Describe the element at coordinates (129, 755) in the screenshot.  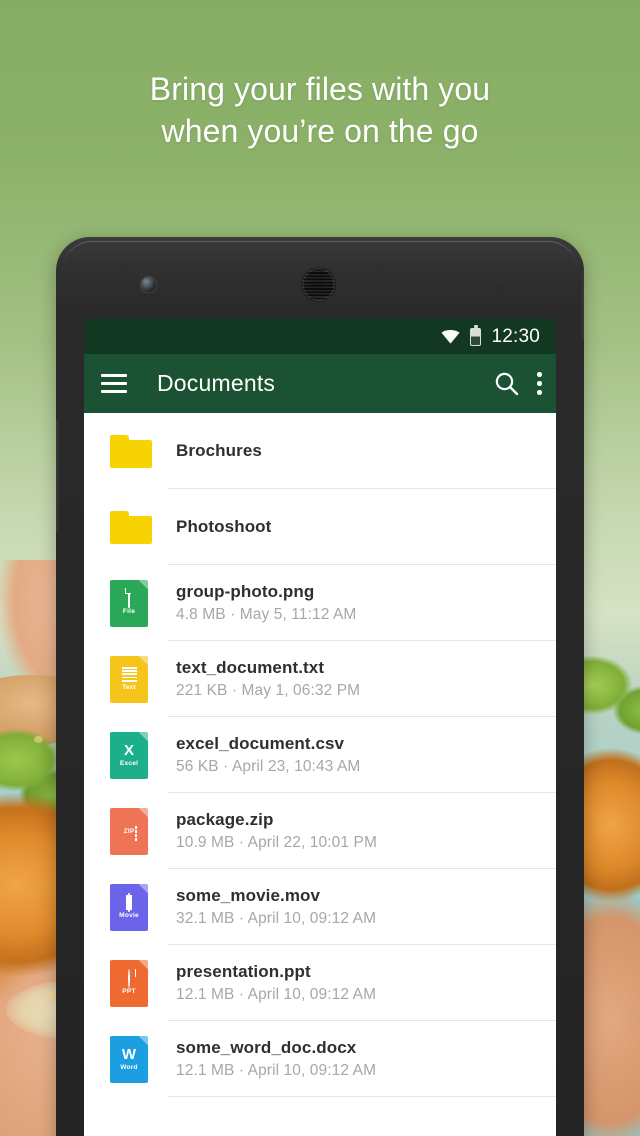
I see `file-type-icon: X Excel` at that location.